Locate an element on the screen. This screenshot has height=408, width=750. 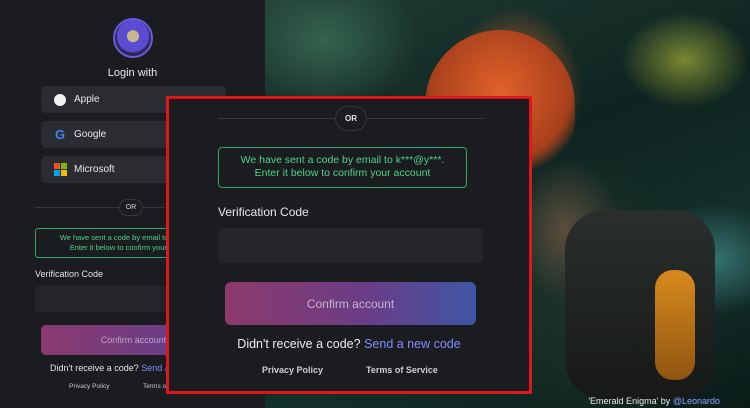
credit-author-link: @Leonardo is located at coordinates (696, 401).